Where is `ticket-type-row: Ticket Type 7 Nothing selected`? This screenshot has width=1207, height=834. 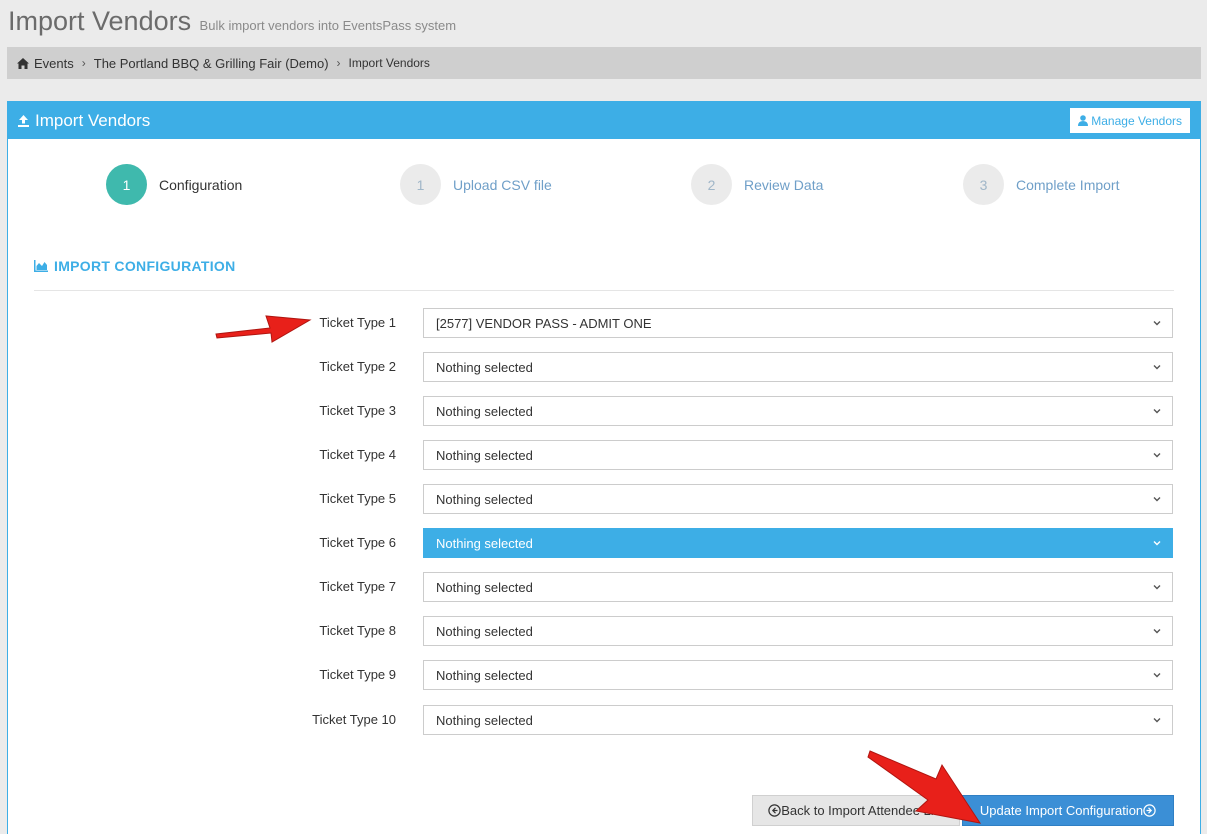 ticket-type-row: Ticket Type 7 Nothing selected is located at coordinates (604, 587).